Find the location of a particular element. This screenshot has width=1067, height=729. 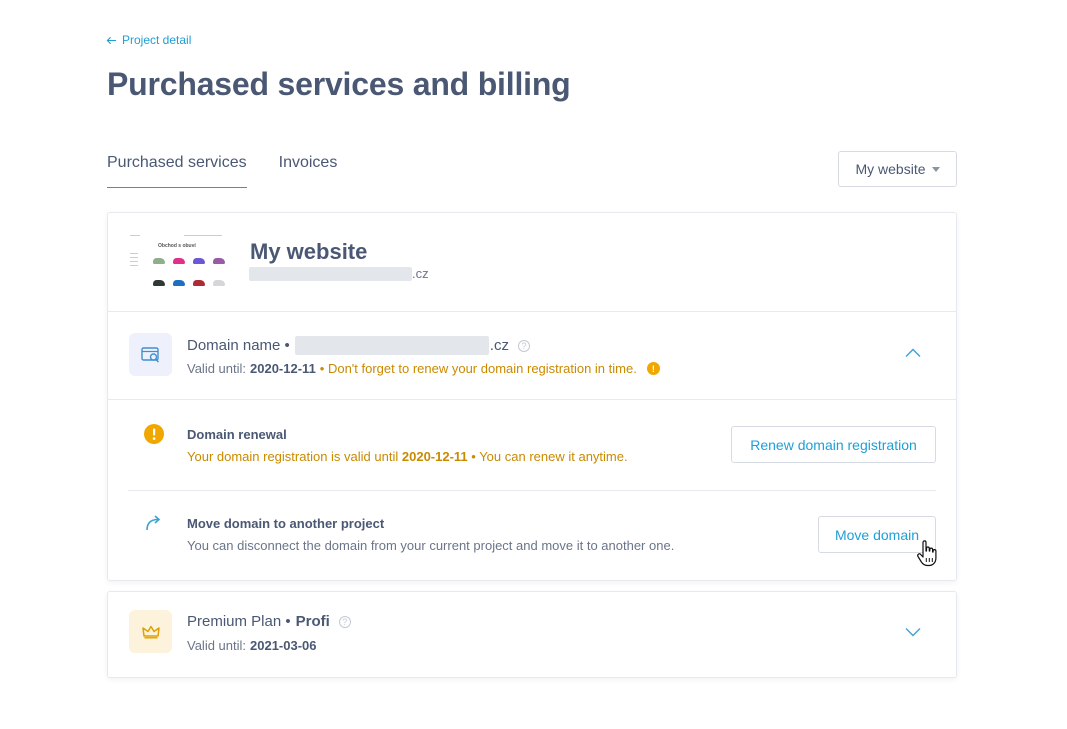

project-select: My website is located at coordinates (897, 169).